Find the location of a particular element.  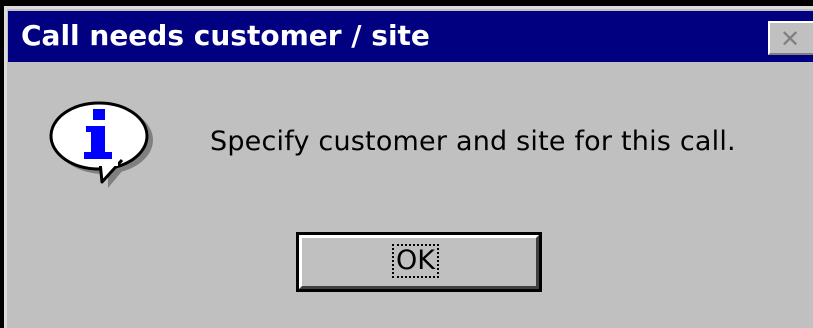

dialog-title: Call needs customer / site is located at coordinates (225, 35).